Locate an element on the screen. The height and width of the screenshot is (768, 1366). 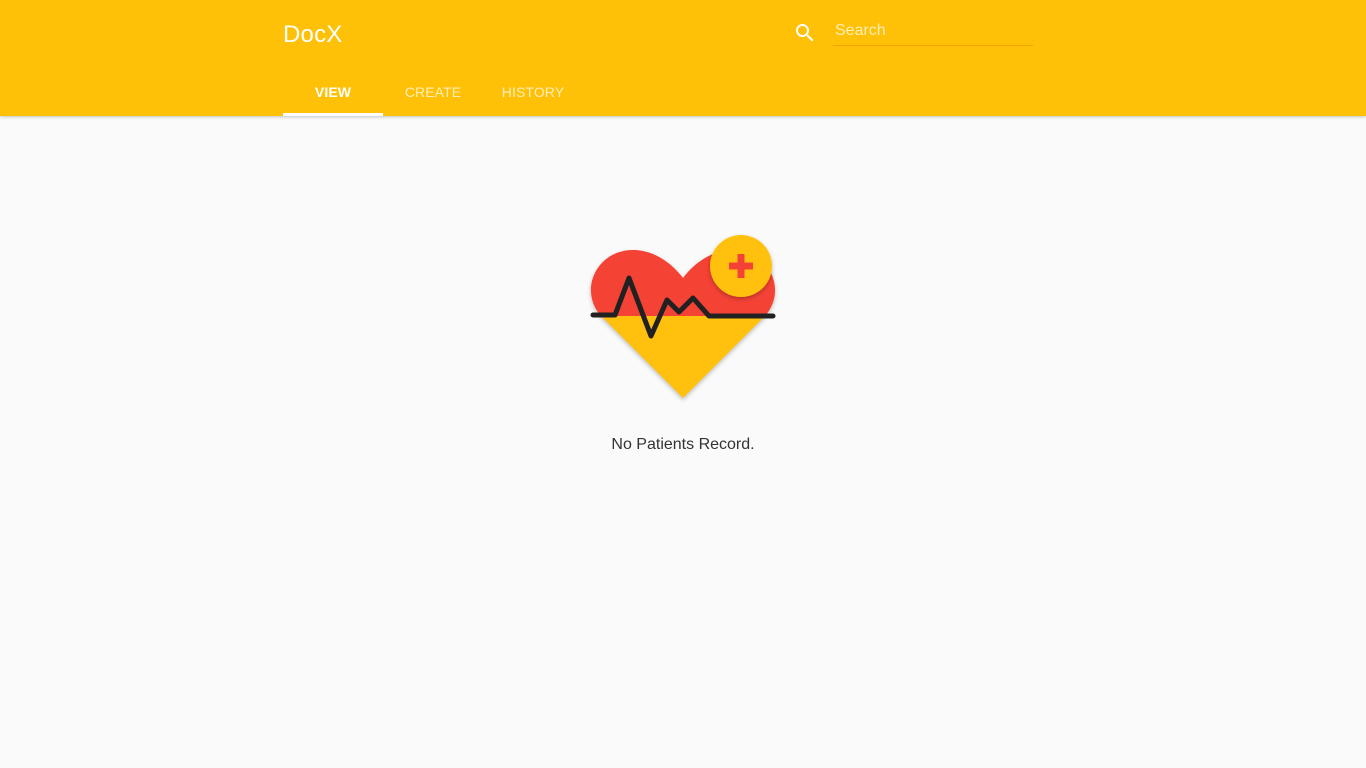
tab-bar: VIEW CREATE HISTORY is located at coordinates (433, 92).